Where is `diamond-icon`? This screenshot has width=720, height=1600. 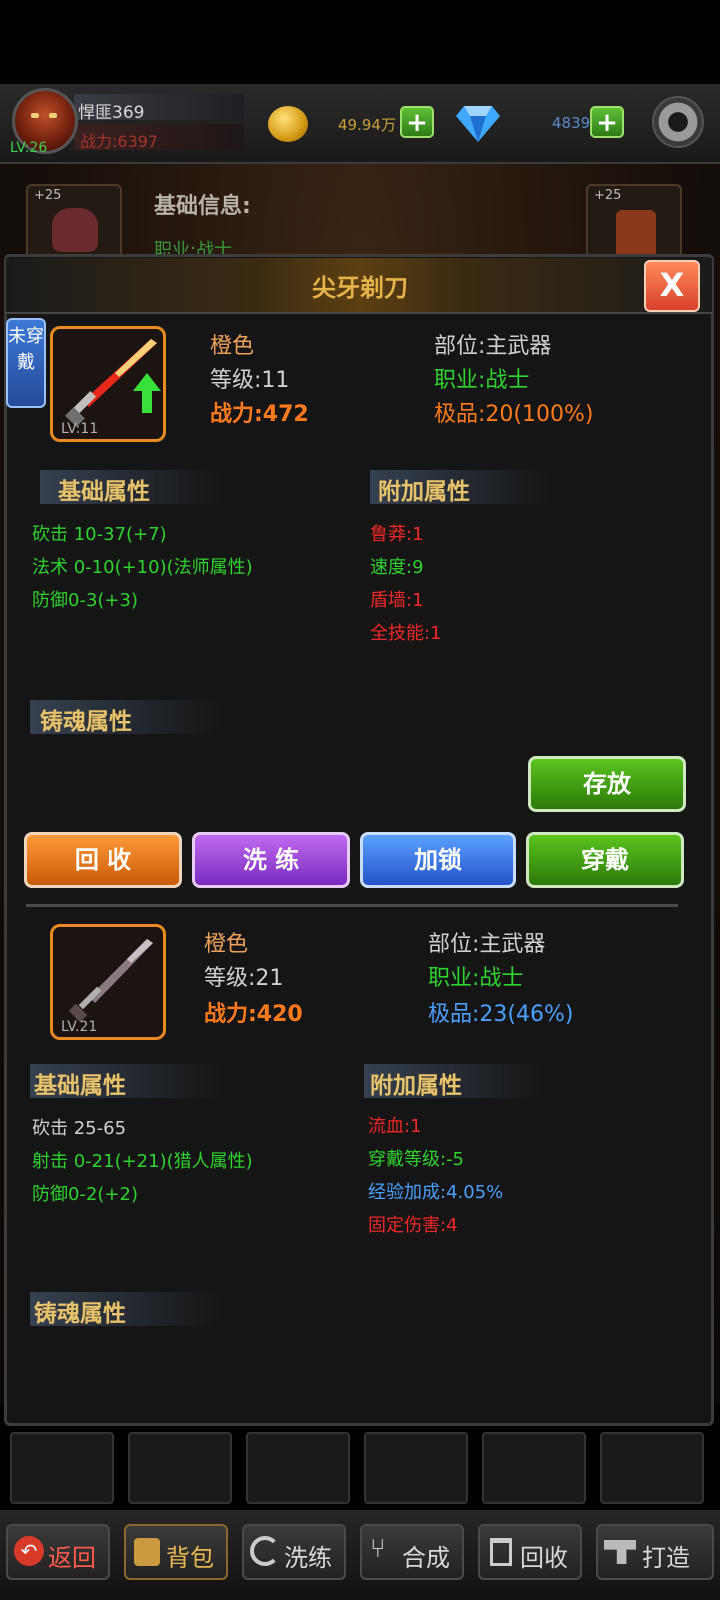
diamond-icon is located at coordinates (478, 124).